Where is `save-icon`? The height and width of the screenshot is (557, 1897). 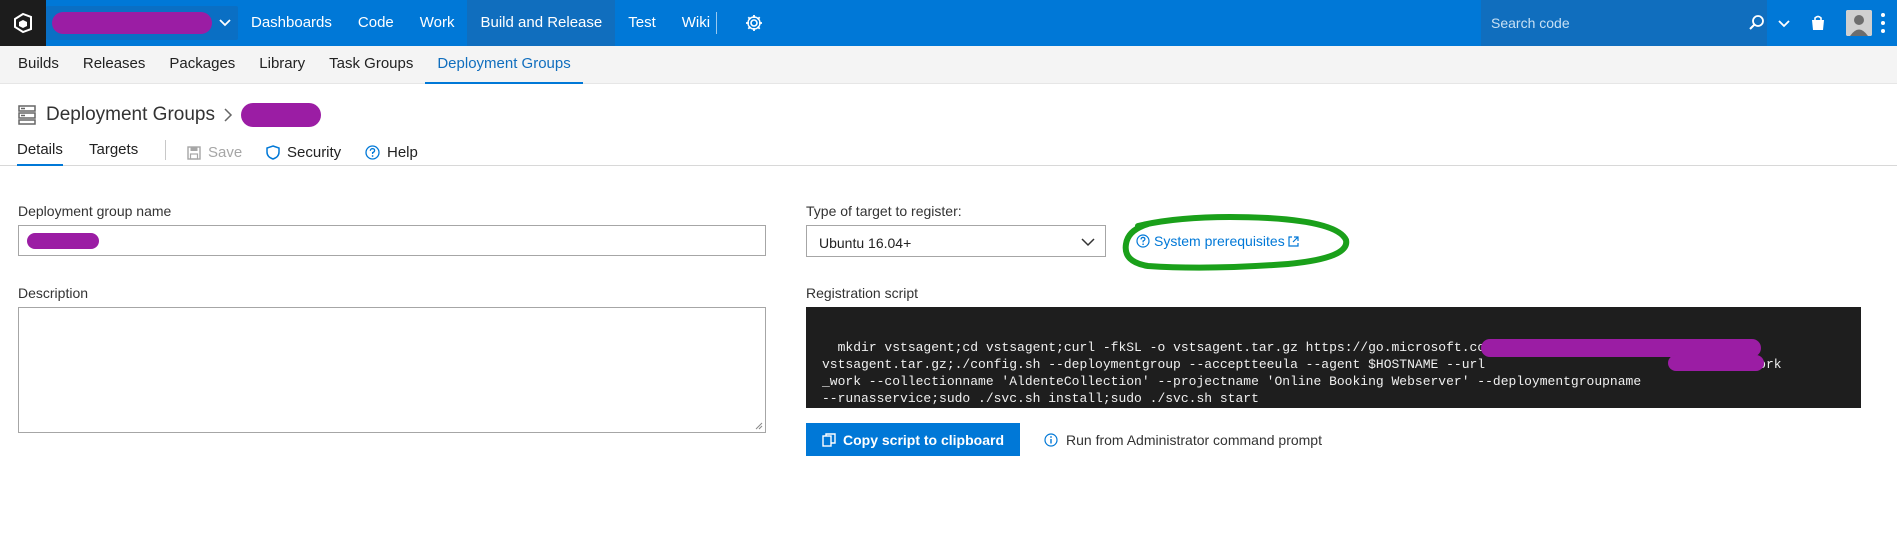
save-icon is located at coordinates (194, 152).